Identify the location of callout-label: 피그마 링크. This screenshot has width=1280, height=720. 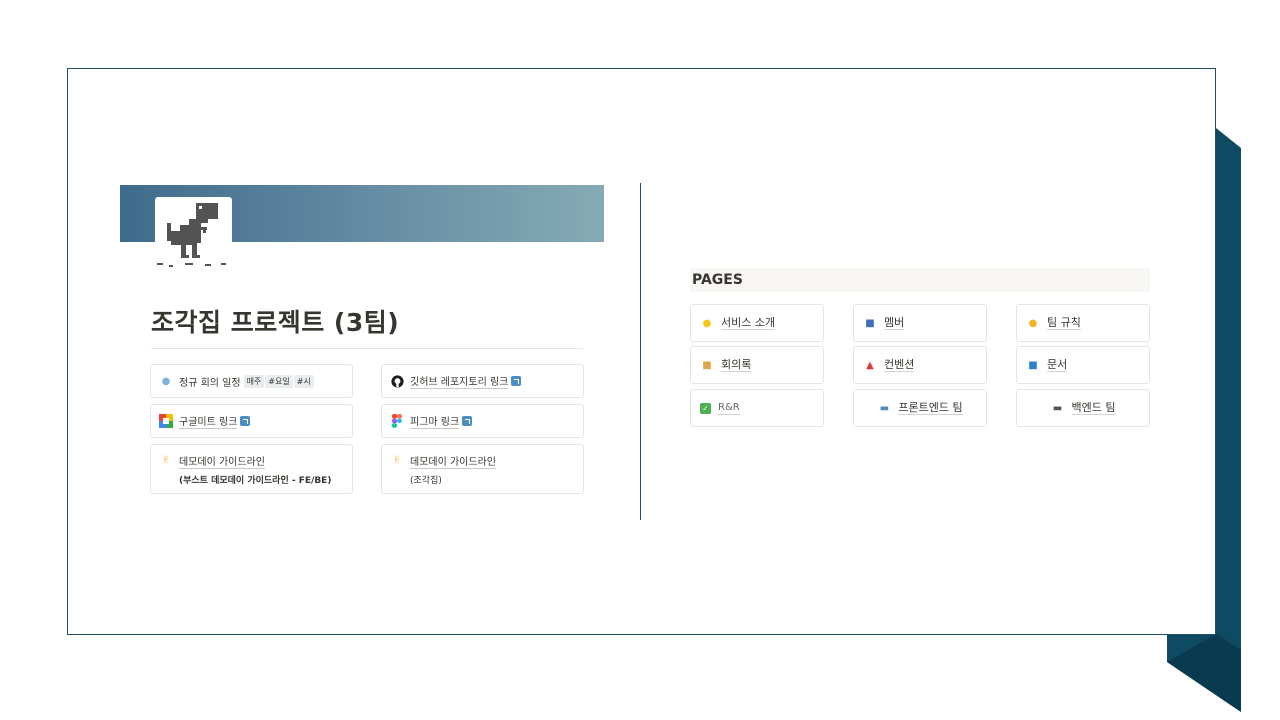
(435, 421).